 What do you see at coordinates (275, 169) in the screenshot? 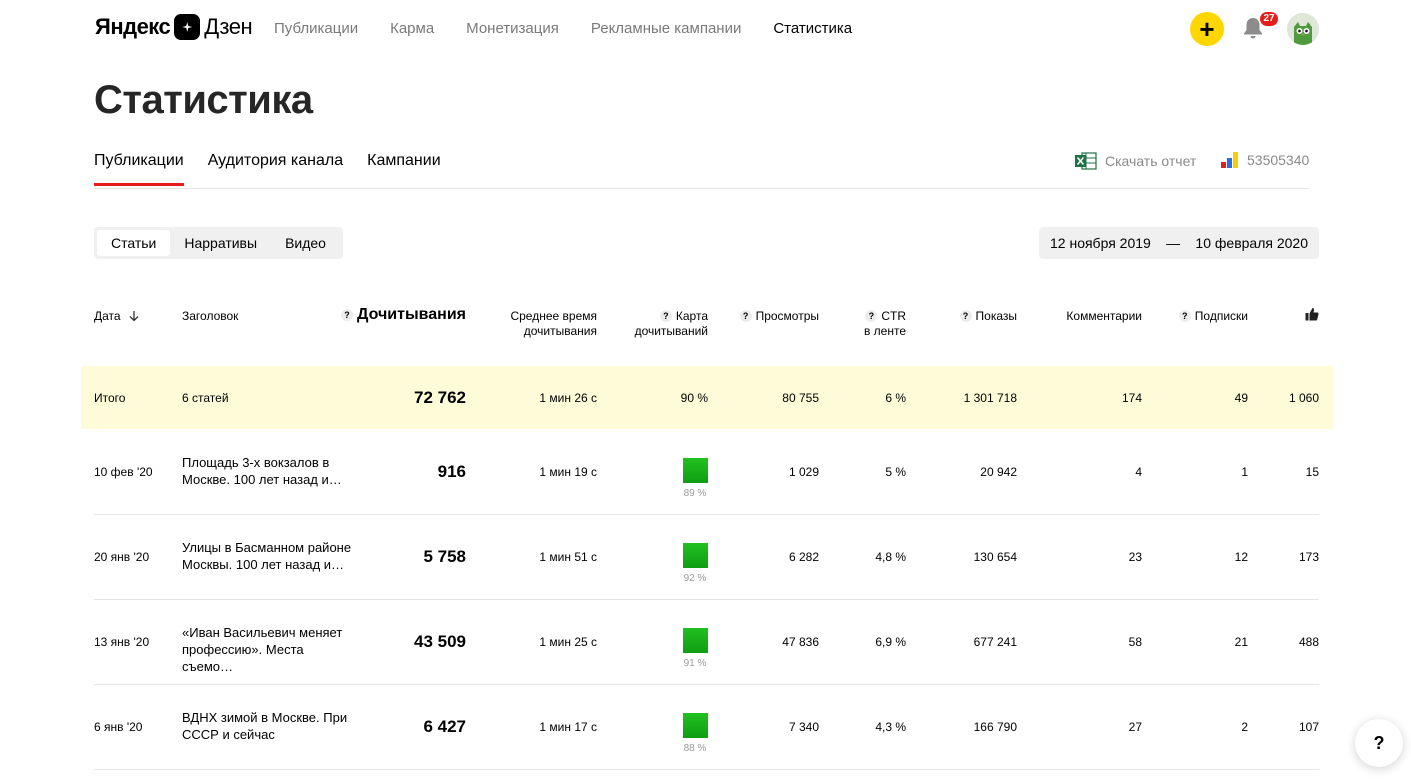
I see `tab-channel-audience: Аудитория канала` at bounding box center [275, 169].